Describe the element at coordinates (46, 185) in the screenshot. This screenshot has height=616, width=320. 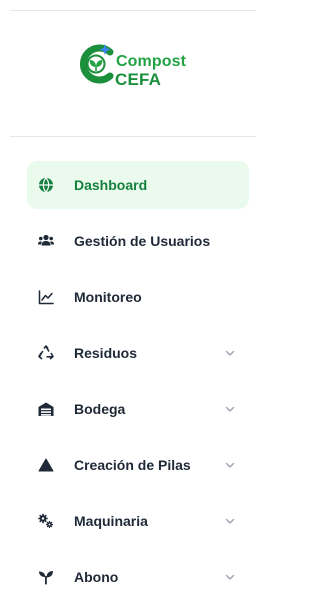
I see `globe-icon` at that location.